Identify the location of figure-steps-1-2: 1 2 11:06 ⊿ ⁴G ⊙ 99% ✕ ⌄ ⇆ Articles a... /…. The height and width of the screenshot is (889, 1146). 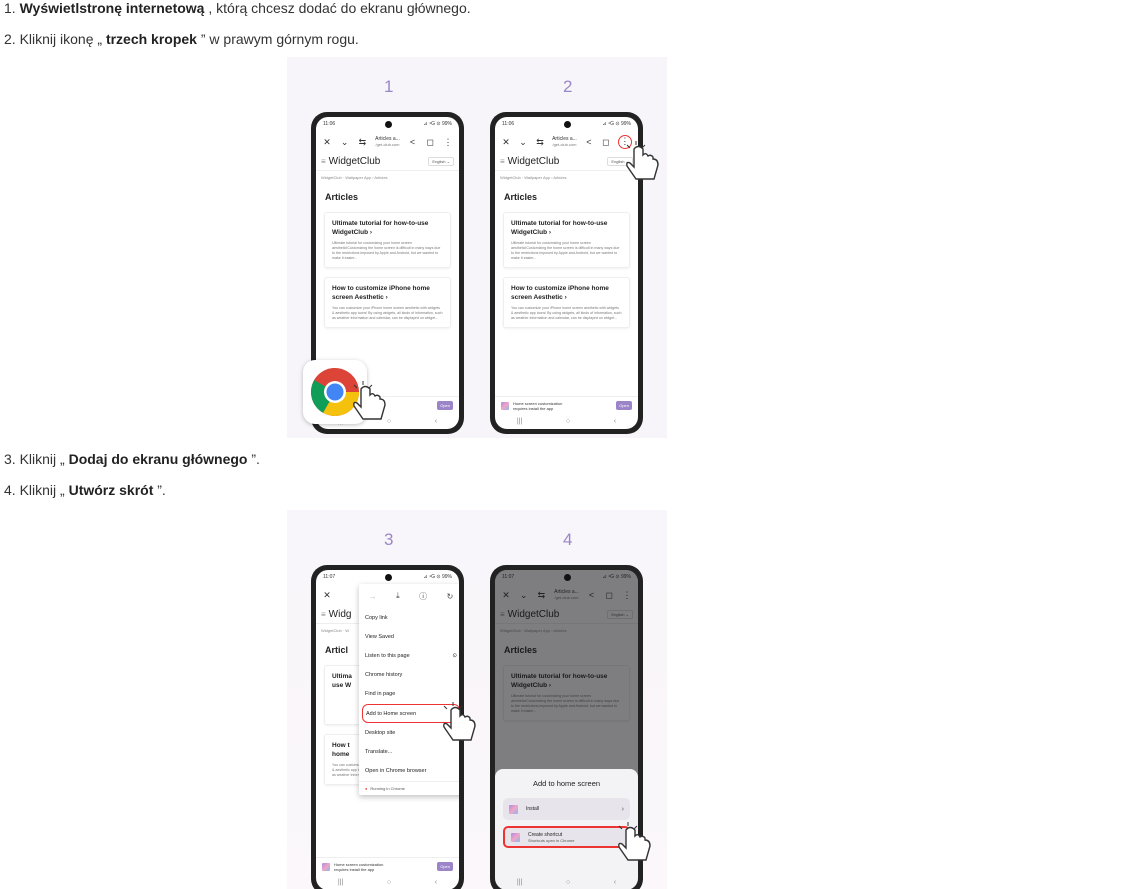
(477, 247).